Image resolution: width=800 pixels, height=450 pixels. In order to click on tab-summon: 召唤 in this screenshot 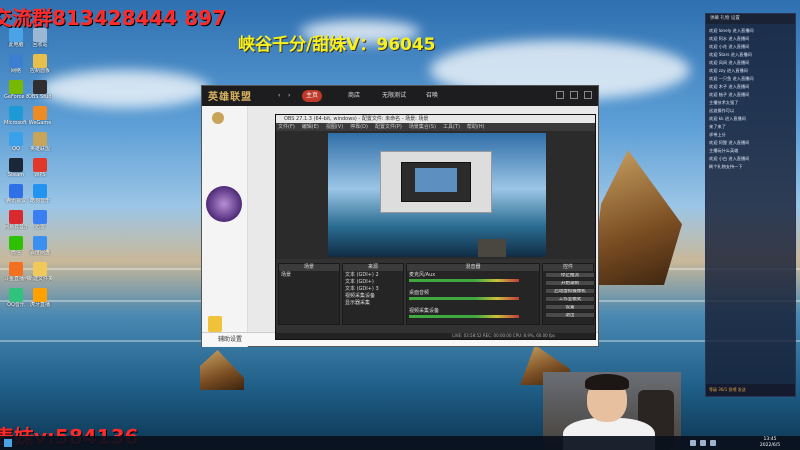, I will do `click(432, 96)`.